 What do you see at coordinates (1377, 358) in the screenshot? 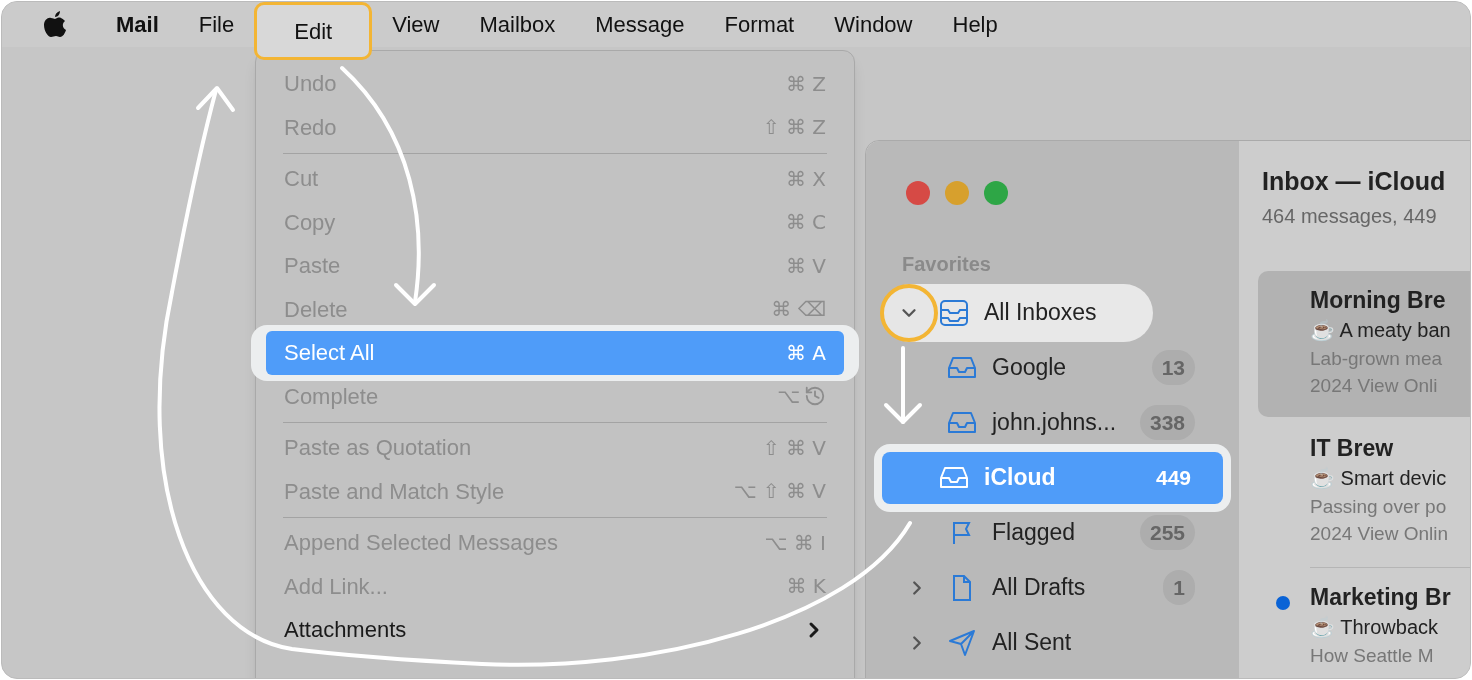
I see `message-preview: Lab-grown mea` at bounding box center [1377, 358].